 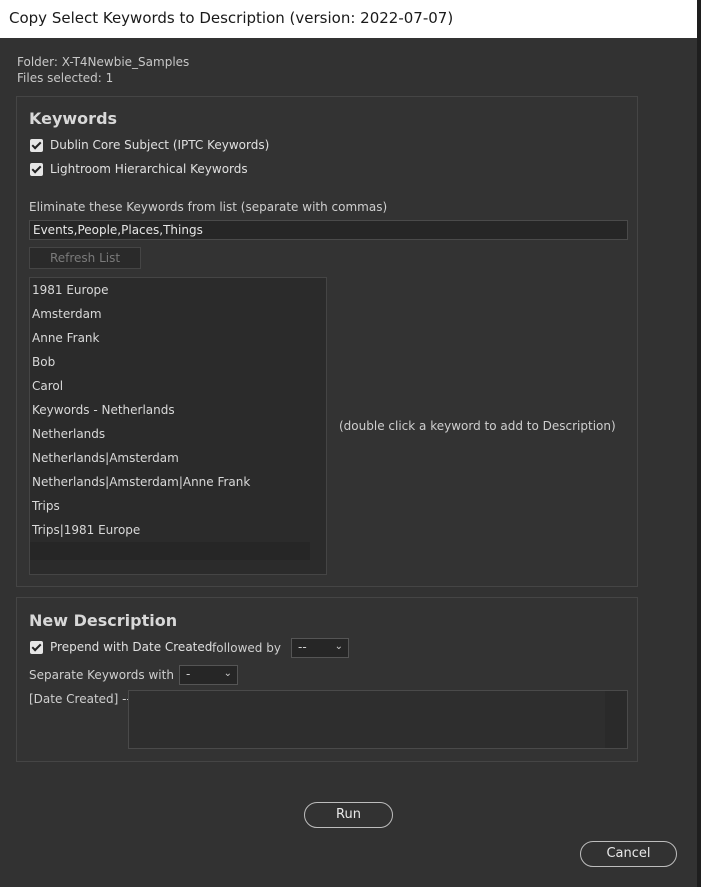 What do you see at coordinates (246, 648) in the screenshot?
I see `followed-by-label: followed by` at bounding box center [246, 648].